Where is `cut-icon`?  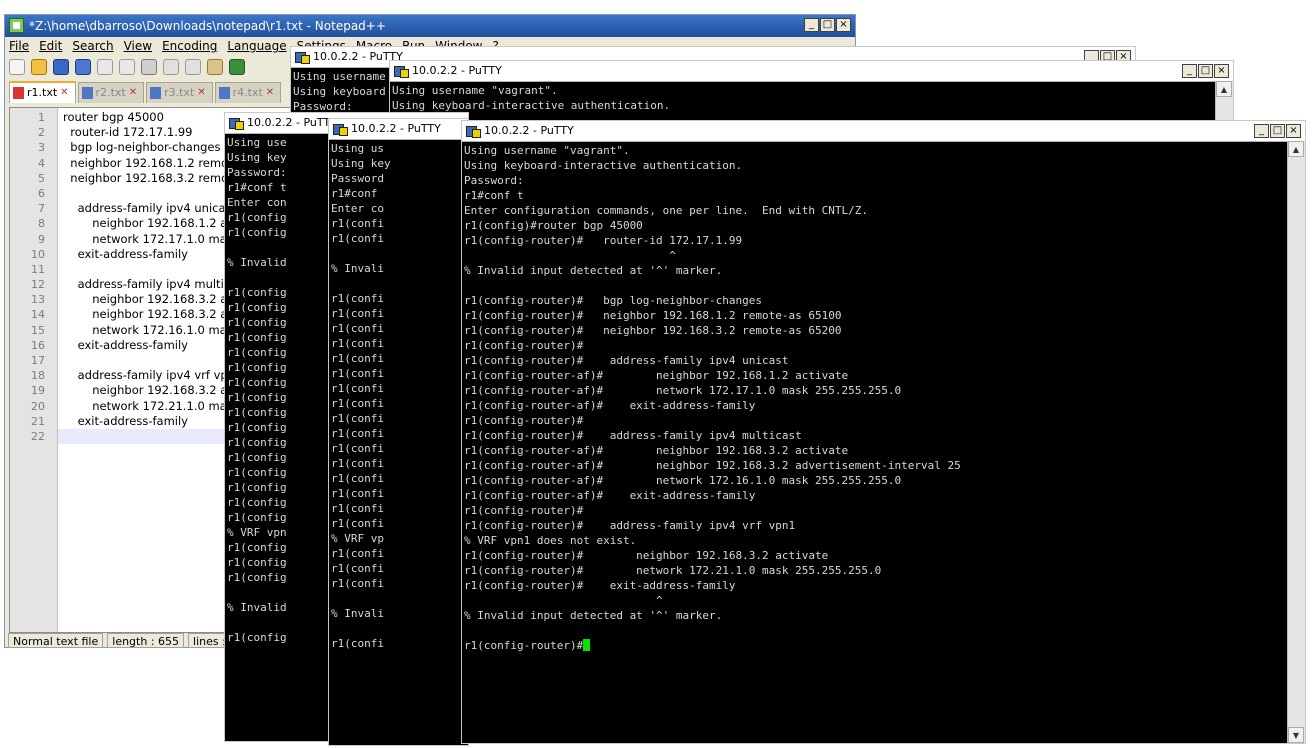
cut-icon is located at coordinates (171, 67).